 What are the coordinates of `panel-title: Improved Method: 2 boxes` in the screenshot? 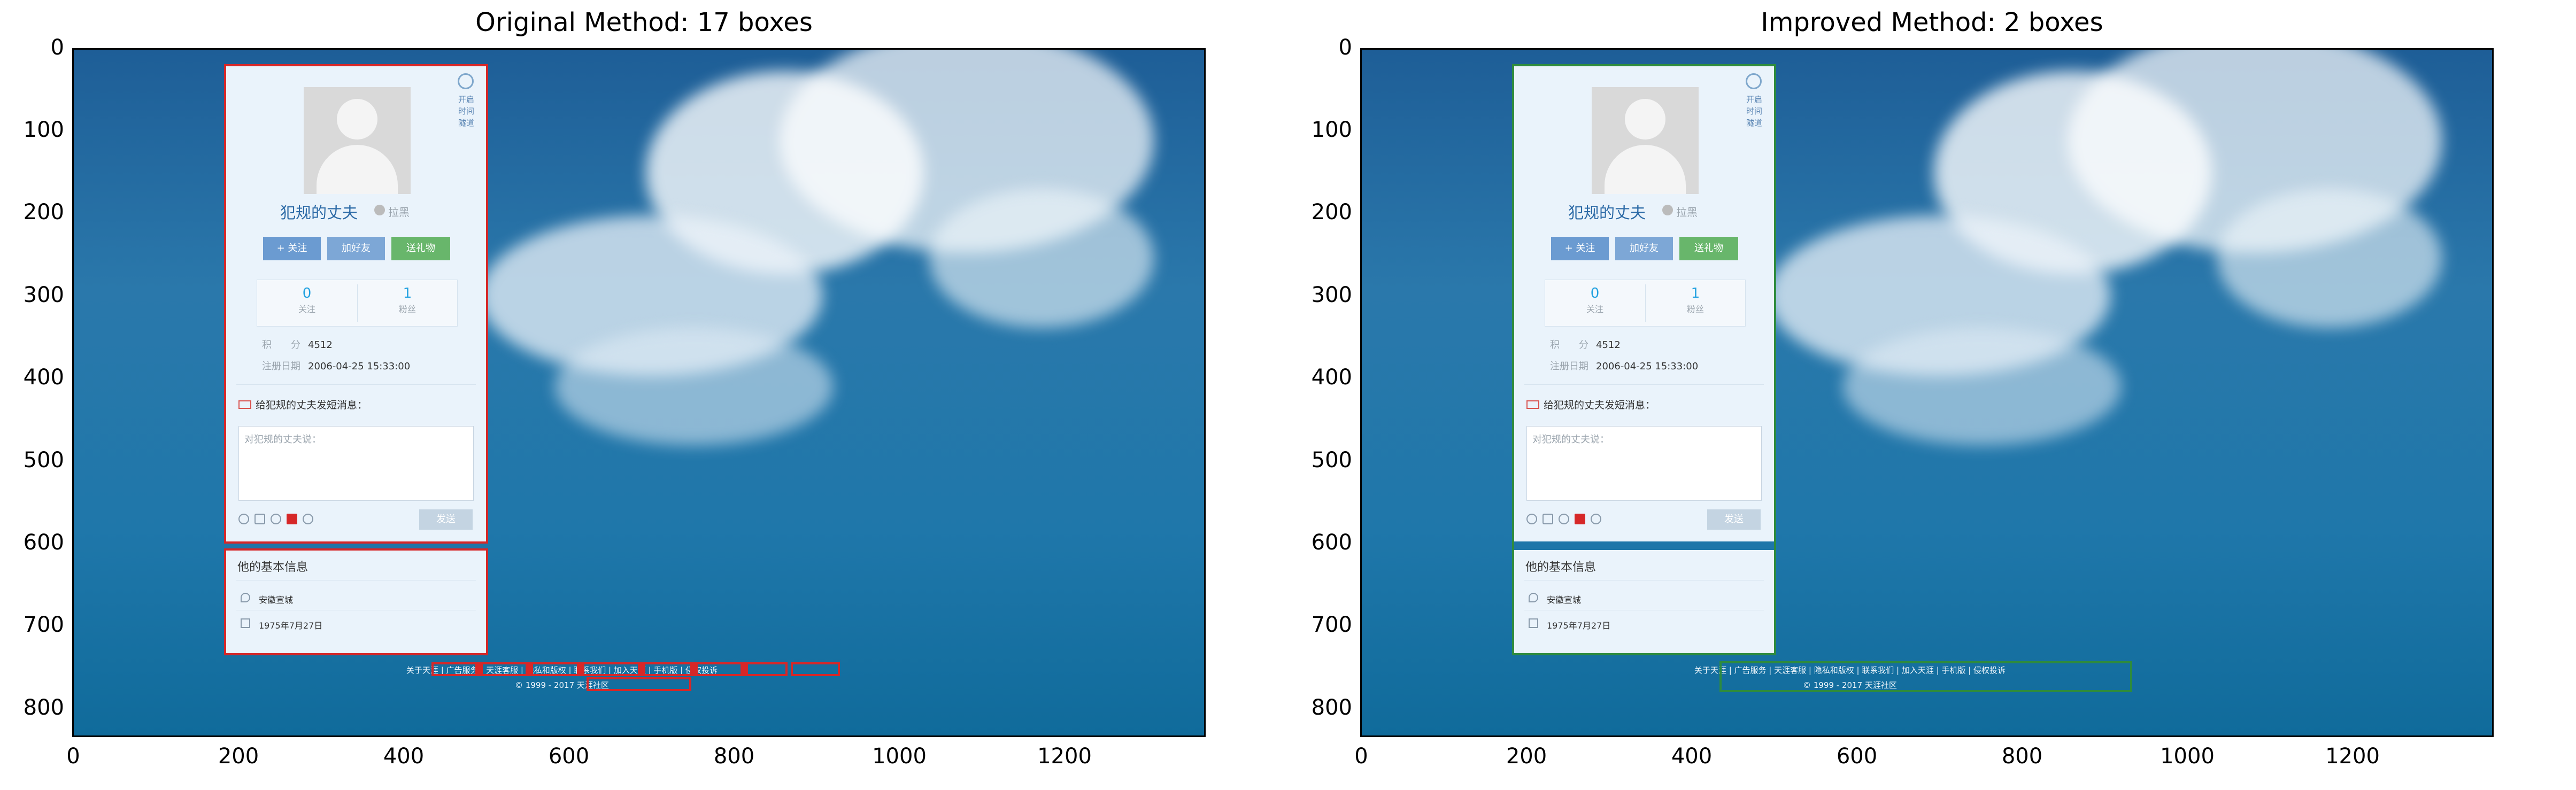 It's located at (1932, 22).